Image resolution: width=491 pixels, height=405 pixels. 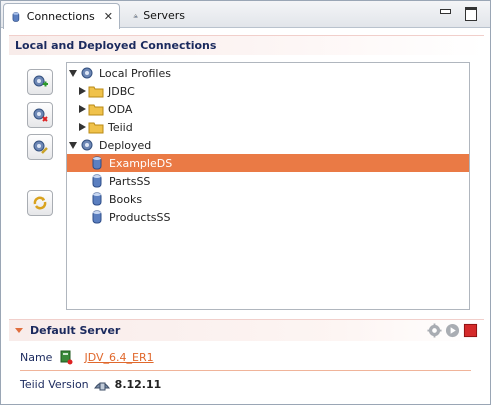 I want to click on refresh-button, so click(x=40, y=203).